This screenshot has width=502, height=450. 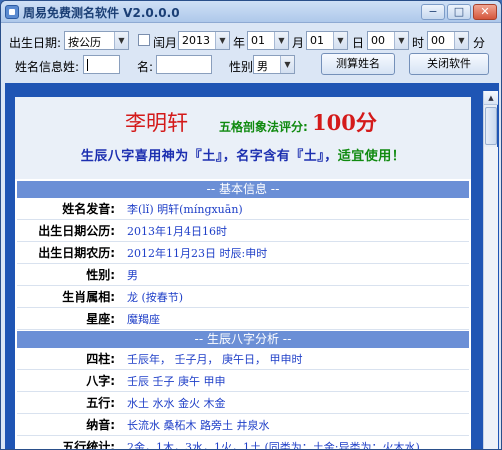 What do you see at coordinates (298, 43) in the screenshot?
I see `month-unit: 月` at bounding box center [298, 43].